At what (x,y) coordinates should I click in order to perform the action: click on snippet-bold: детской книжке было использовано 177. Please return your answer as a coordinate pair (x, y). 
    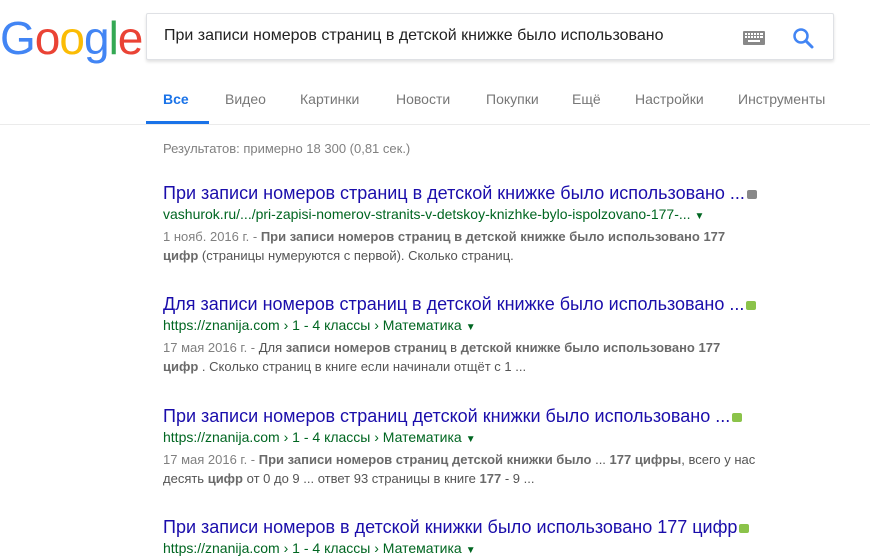
    Looking at the image, I should click on (590, 347).